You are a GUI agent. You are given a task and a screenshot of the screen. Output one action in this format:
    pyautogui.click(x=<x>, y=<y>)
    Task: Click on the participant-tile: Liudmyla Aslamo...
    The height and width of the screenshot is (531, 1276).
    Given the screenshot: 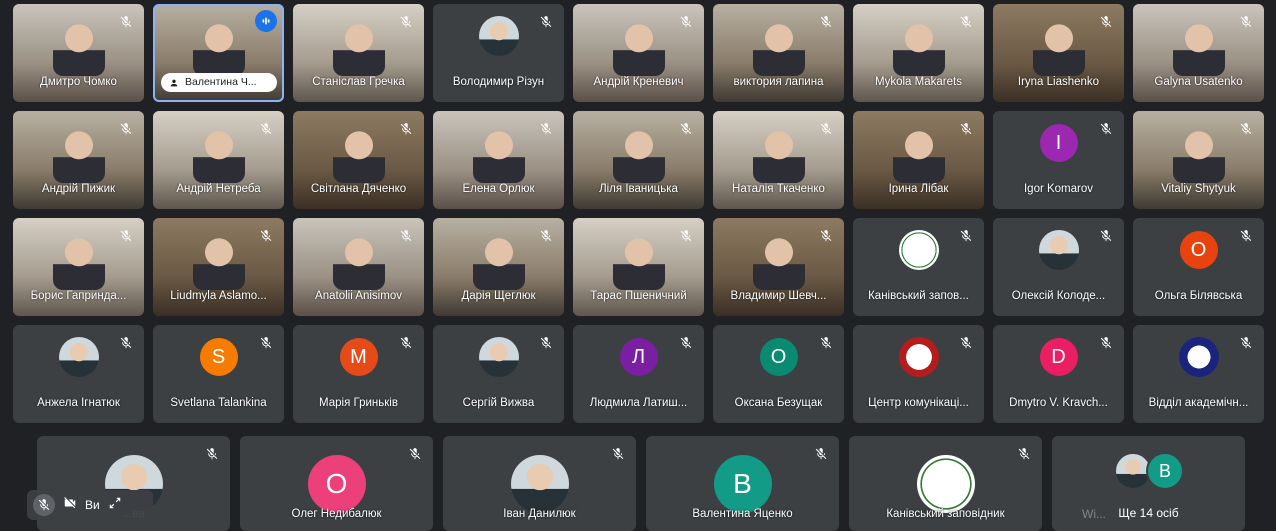 What is the action you would take?
    pyautogui.click(x=218, y=267)
    